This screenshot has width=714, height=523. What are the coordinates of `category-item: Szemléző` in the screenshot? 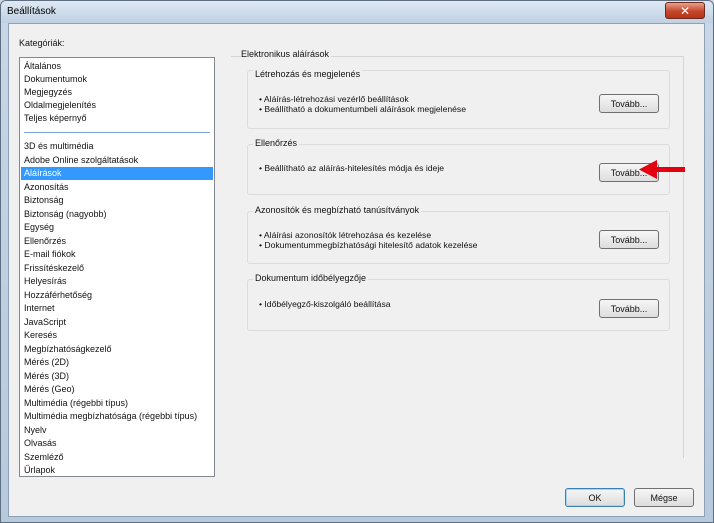 It's located at (117, 457).